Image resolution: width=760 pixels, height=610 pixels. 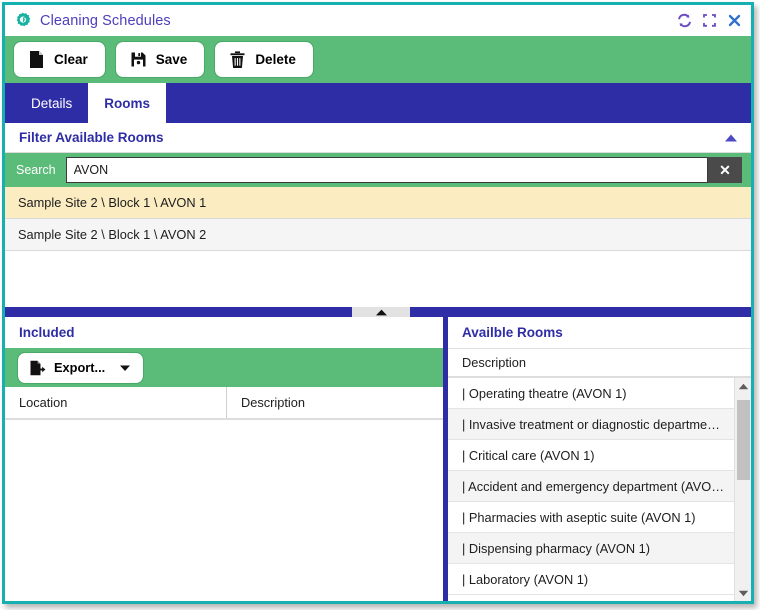 I want to click on list-item-label: | Dispensing pharmacy (AVON 1), so click(x=556, y=548).